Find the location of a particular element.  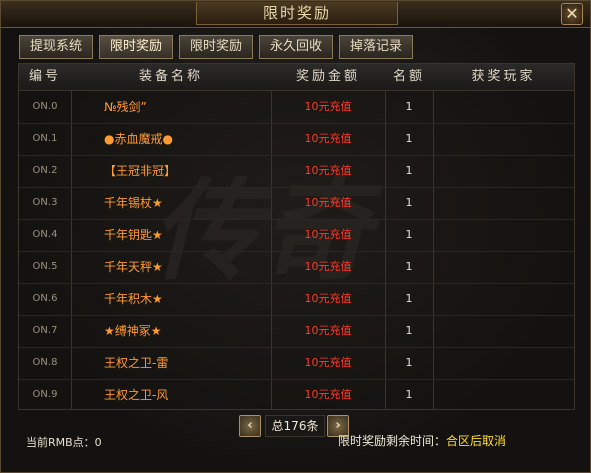

header-reward-amount: 奖励金额 is located at coordinates (327, 76).